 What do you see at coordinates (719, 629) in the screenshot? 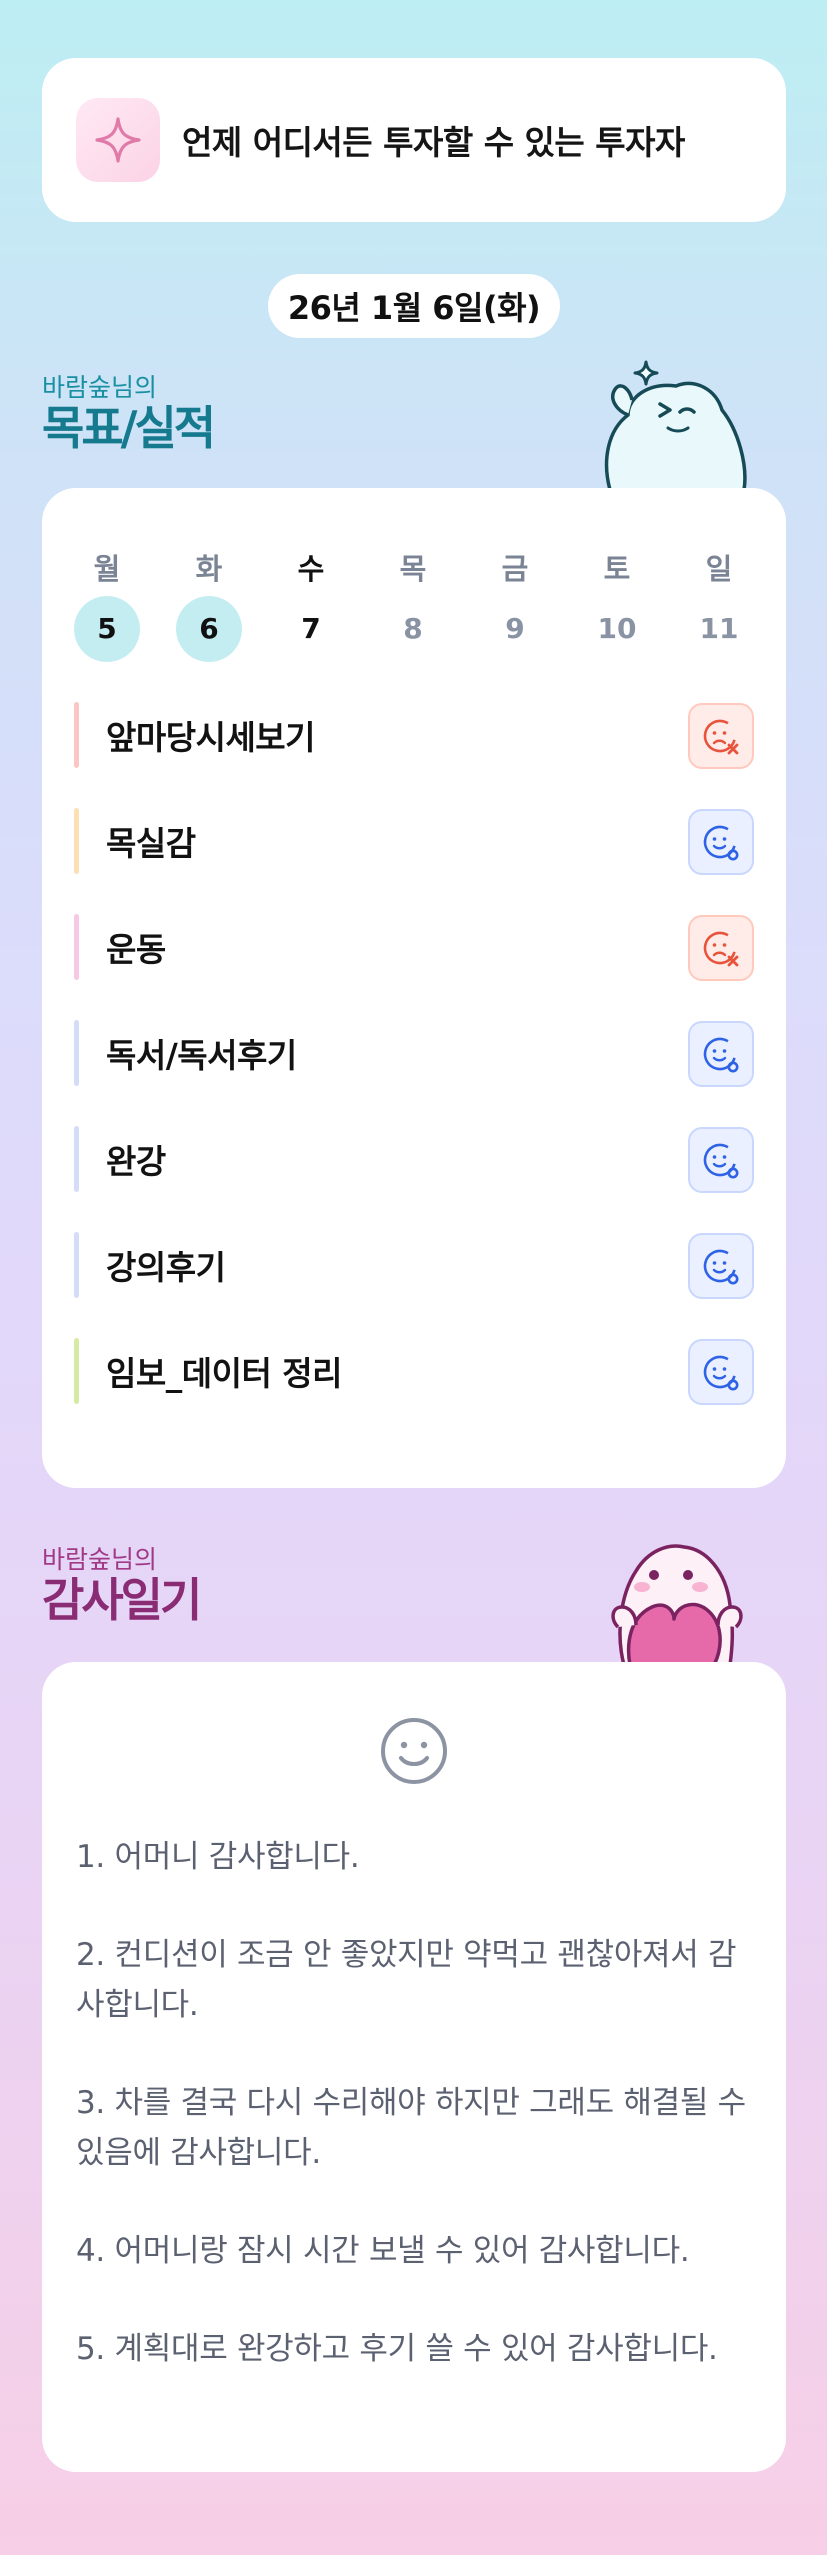
I see `day-button: 11` at bounding box center [719, 629].